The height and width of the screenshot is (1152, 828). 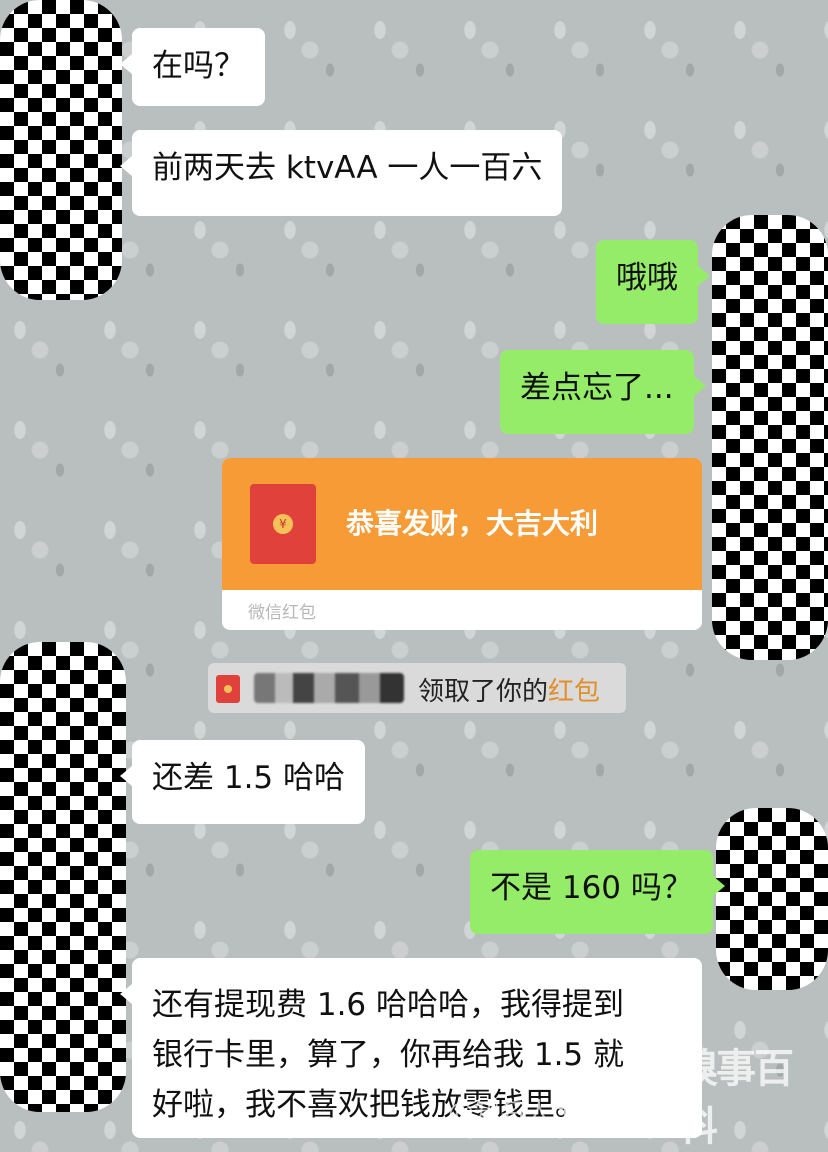 I want to click on self-avatar-top, so click(x=770, y=437).